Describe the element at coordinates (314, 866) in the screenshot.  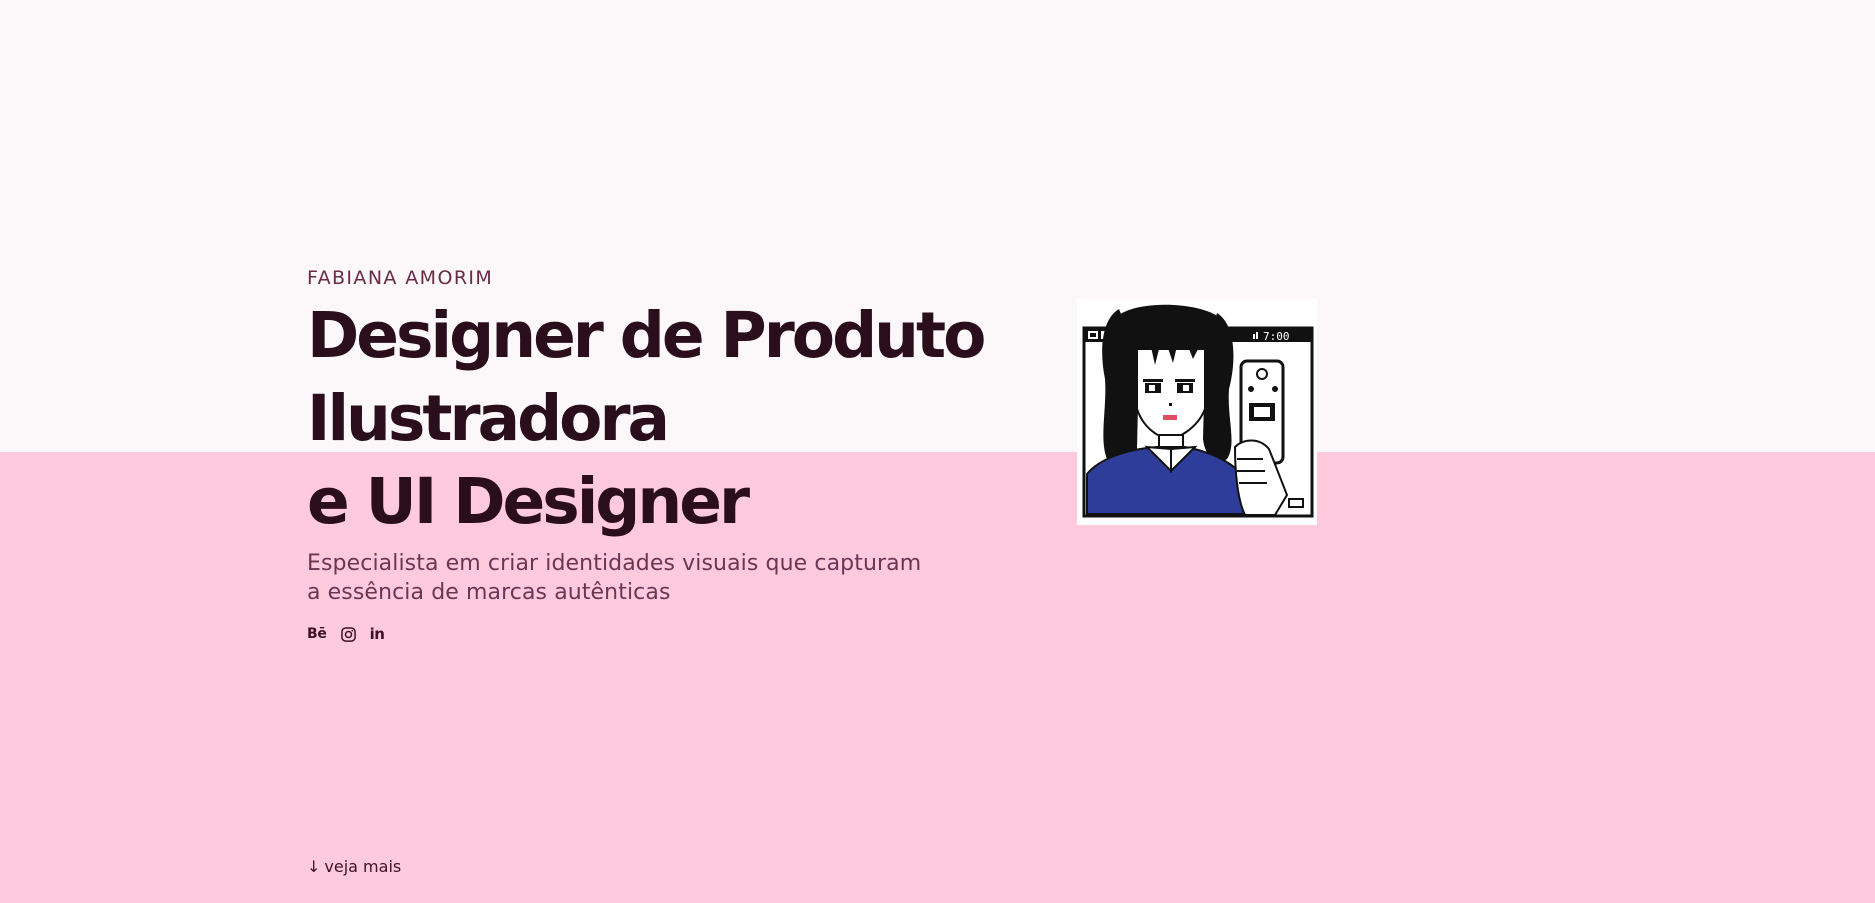
I see `arrow-down-icon: ↓` at that location.